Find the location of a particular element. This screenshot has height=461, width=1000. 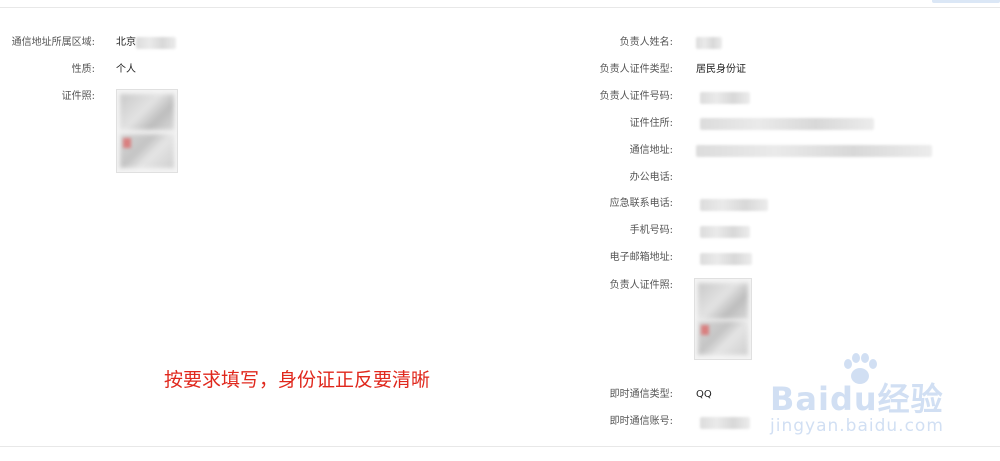

field-label: 通信地址: is located at coordinates (651, 150).